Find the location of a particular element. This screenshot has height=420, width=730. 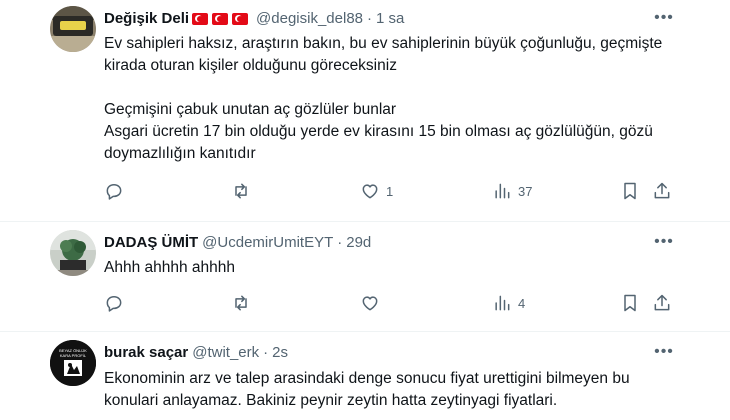

display-name: DADAŞ ÜMİT is located at coordinates (151, 243).